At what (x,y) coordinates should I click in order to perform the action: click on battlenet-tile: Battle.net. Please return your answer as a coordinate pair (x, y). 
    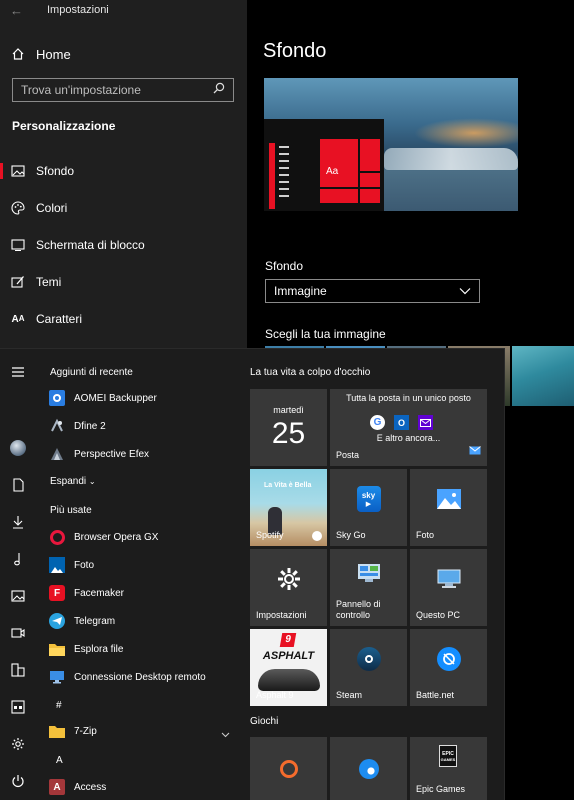
    Looking at the image, I should click on (448, 667).